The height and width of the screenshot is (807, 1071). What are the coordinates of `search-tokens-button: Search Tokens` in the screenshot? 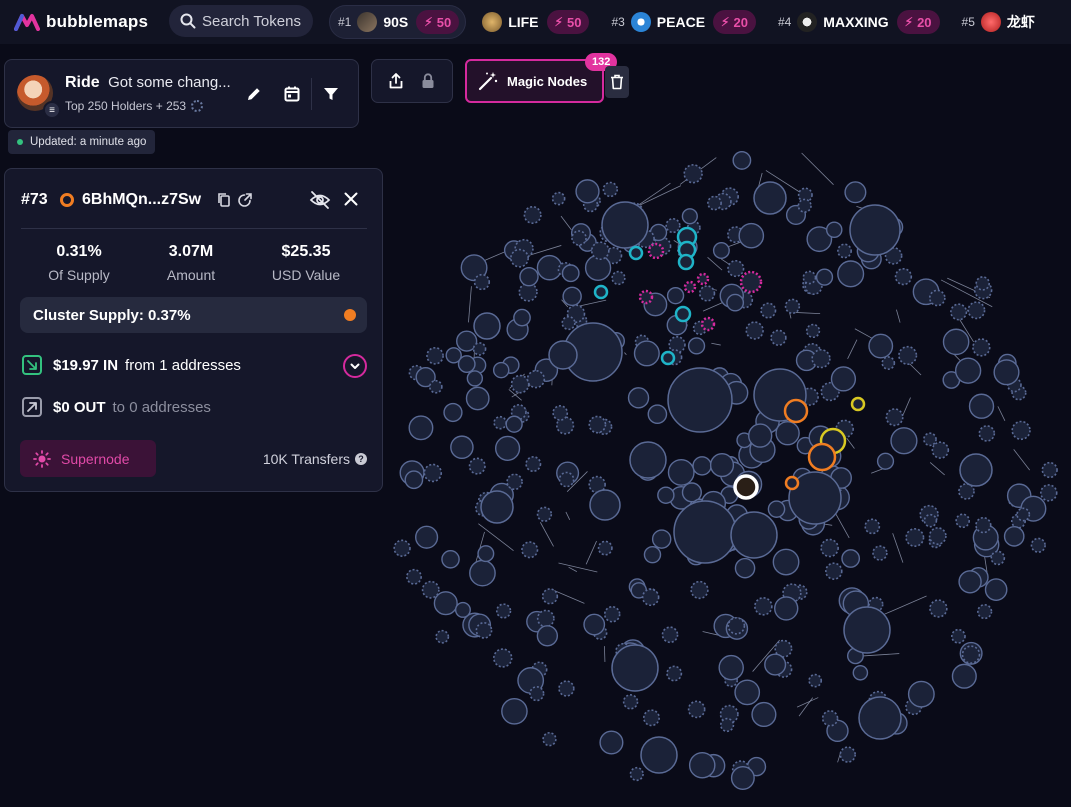 It's located at (241, 21).